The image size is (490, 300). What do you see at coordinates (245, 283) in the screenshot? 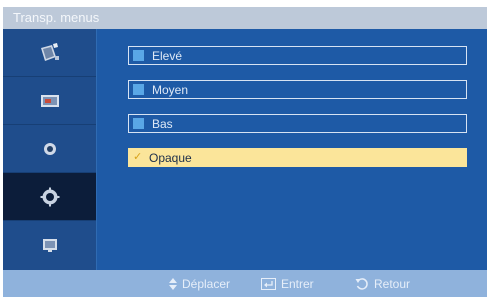
I see `button-guide-bar: Déplacer Entrer Retour` at bounding box center [245, 283].